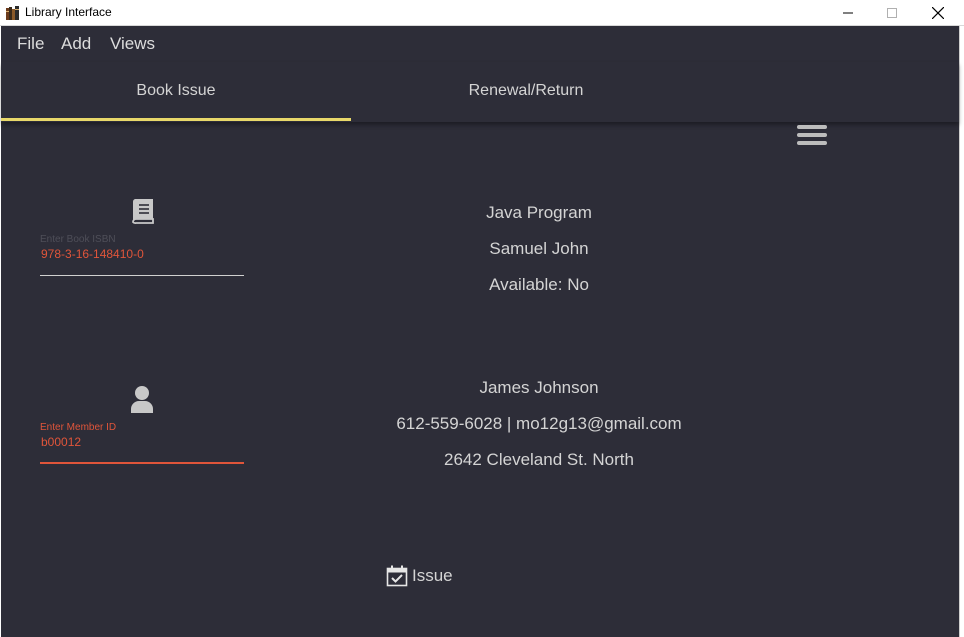 Image resolution: width=964 pixels, height=637 pixels. What do you see at coordinates (132, 44) in the screenshot?
I see `menu-views: Views` at bounding box center [132, 44].